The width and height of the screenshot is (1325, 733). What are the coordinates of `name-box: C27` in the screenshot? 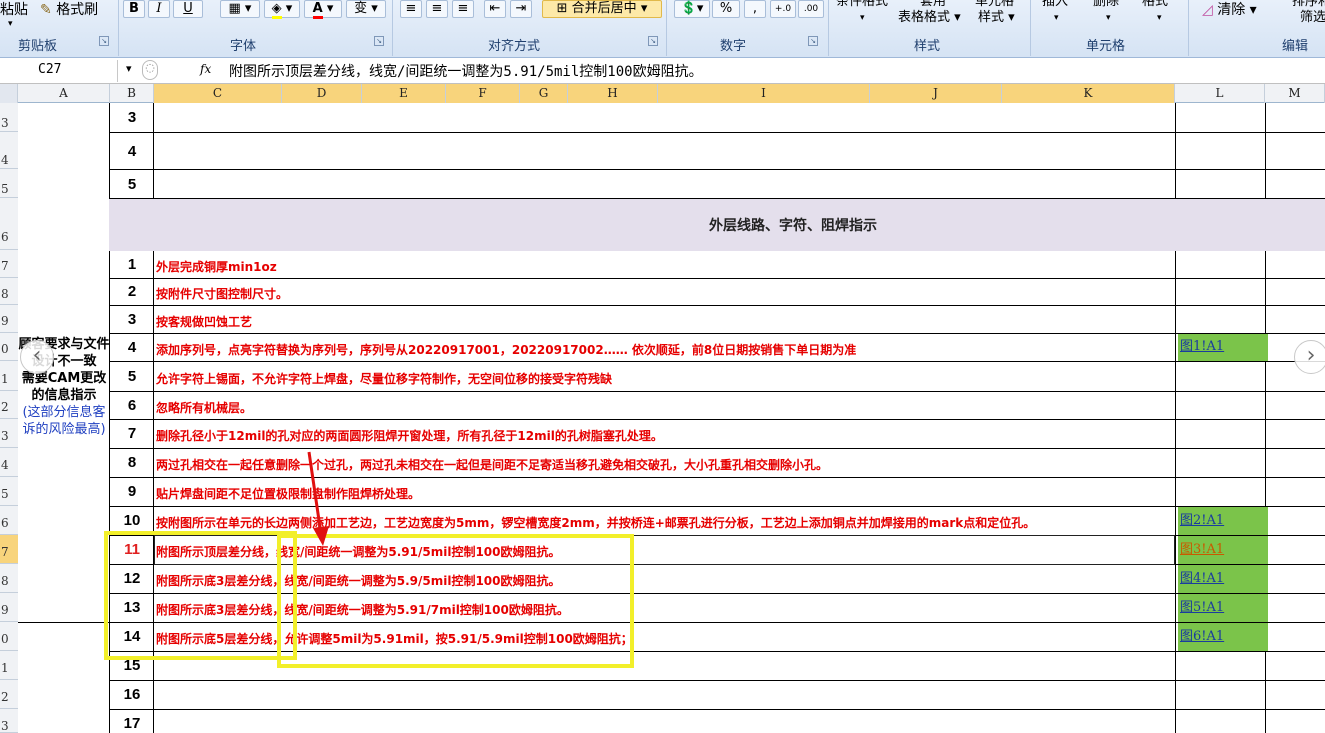 It's located at (59, 71).